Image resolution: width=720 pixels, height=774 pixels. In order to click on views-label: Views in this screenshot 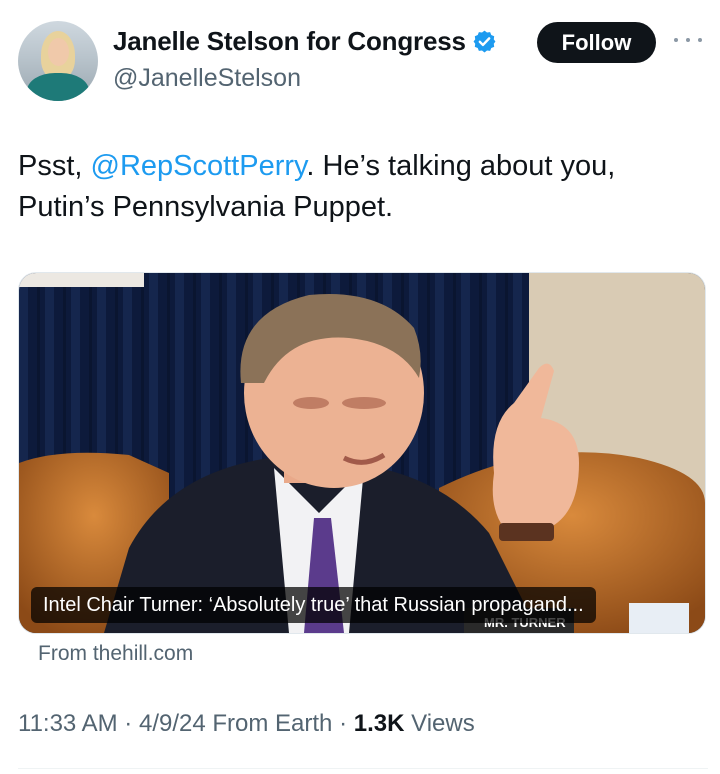, I will do `click(443, 723)`.